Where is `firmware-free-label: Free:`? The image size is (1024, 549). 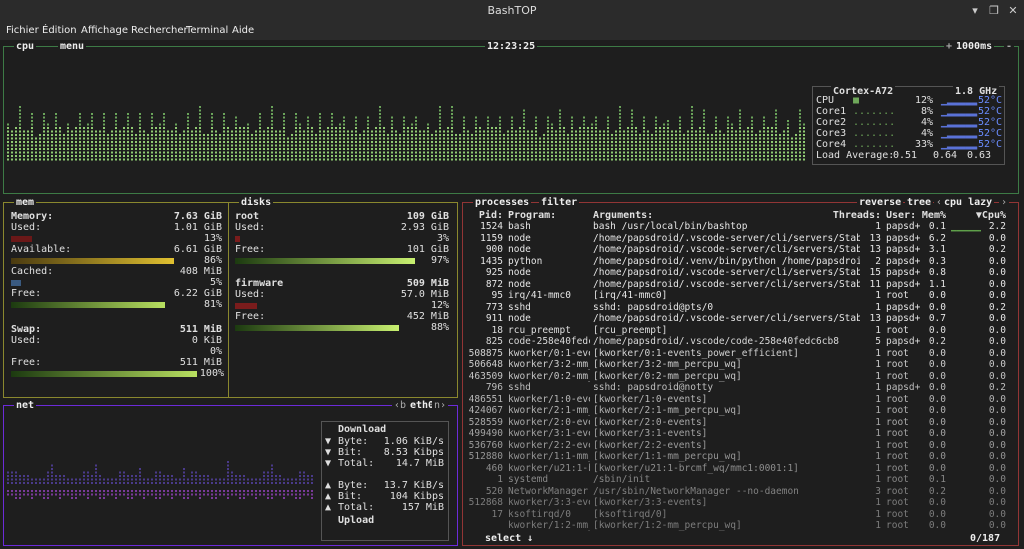
firmware-free-label: Free: is located at coordinates (250, 316).